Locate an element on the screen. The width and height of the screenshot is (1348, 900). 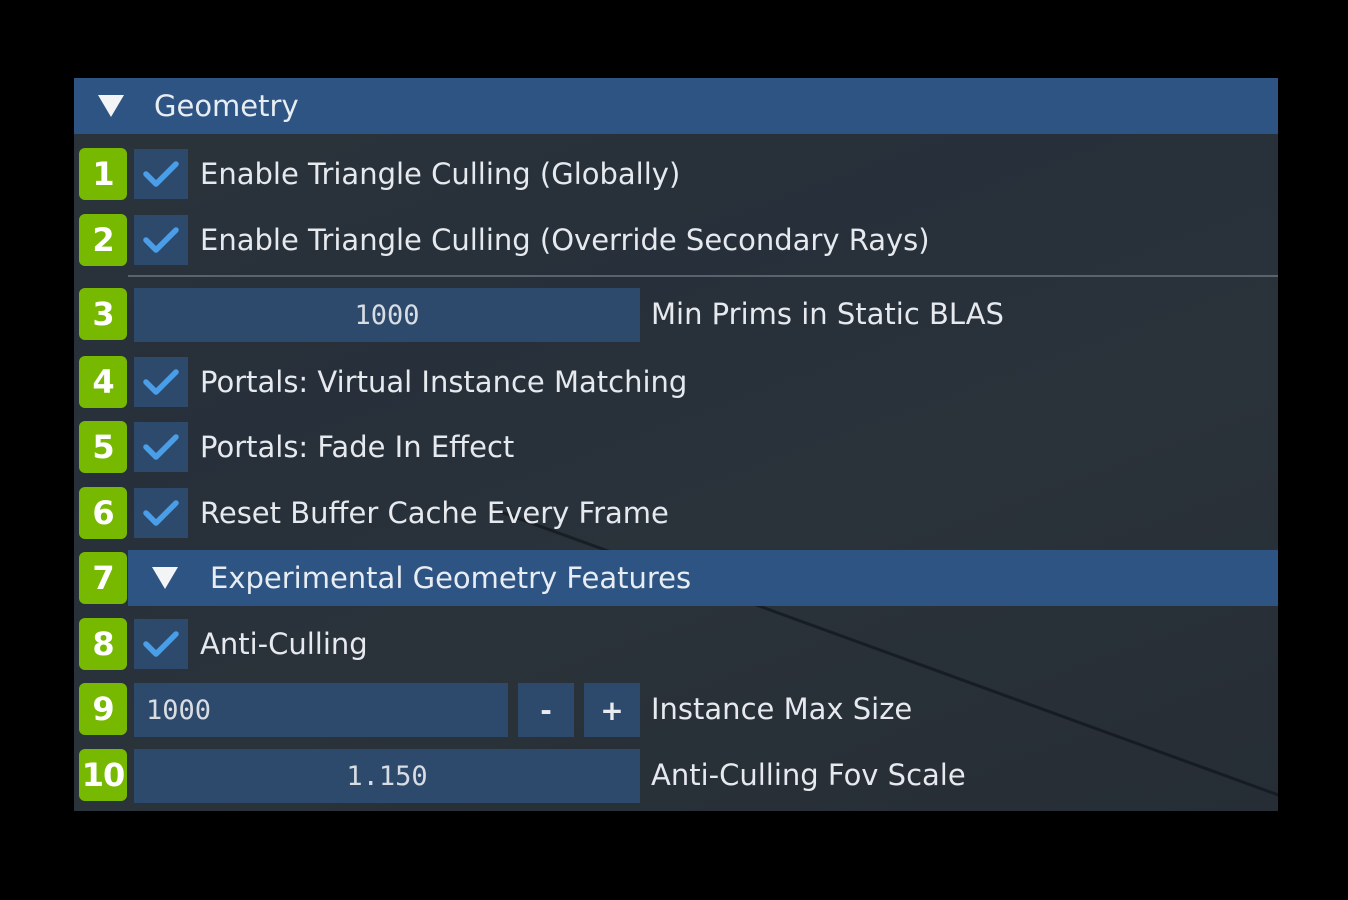
enable-triangle-culling-override-checkbox is located at coordinates (161, 240).